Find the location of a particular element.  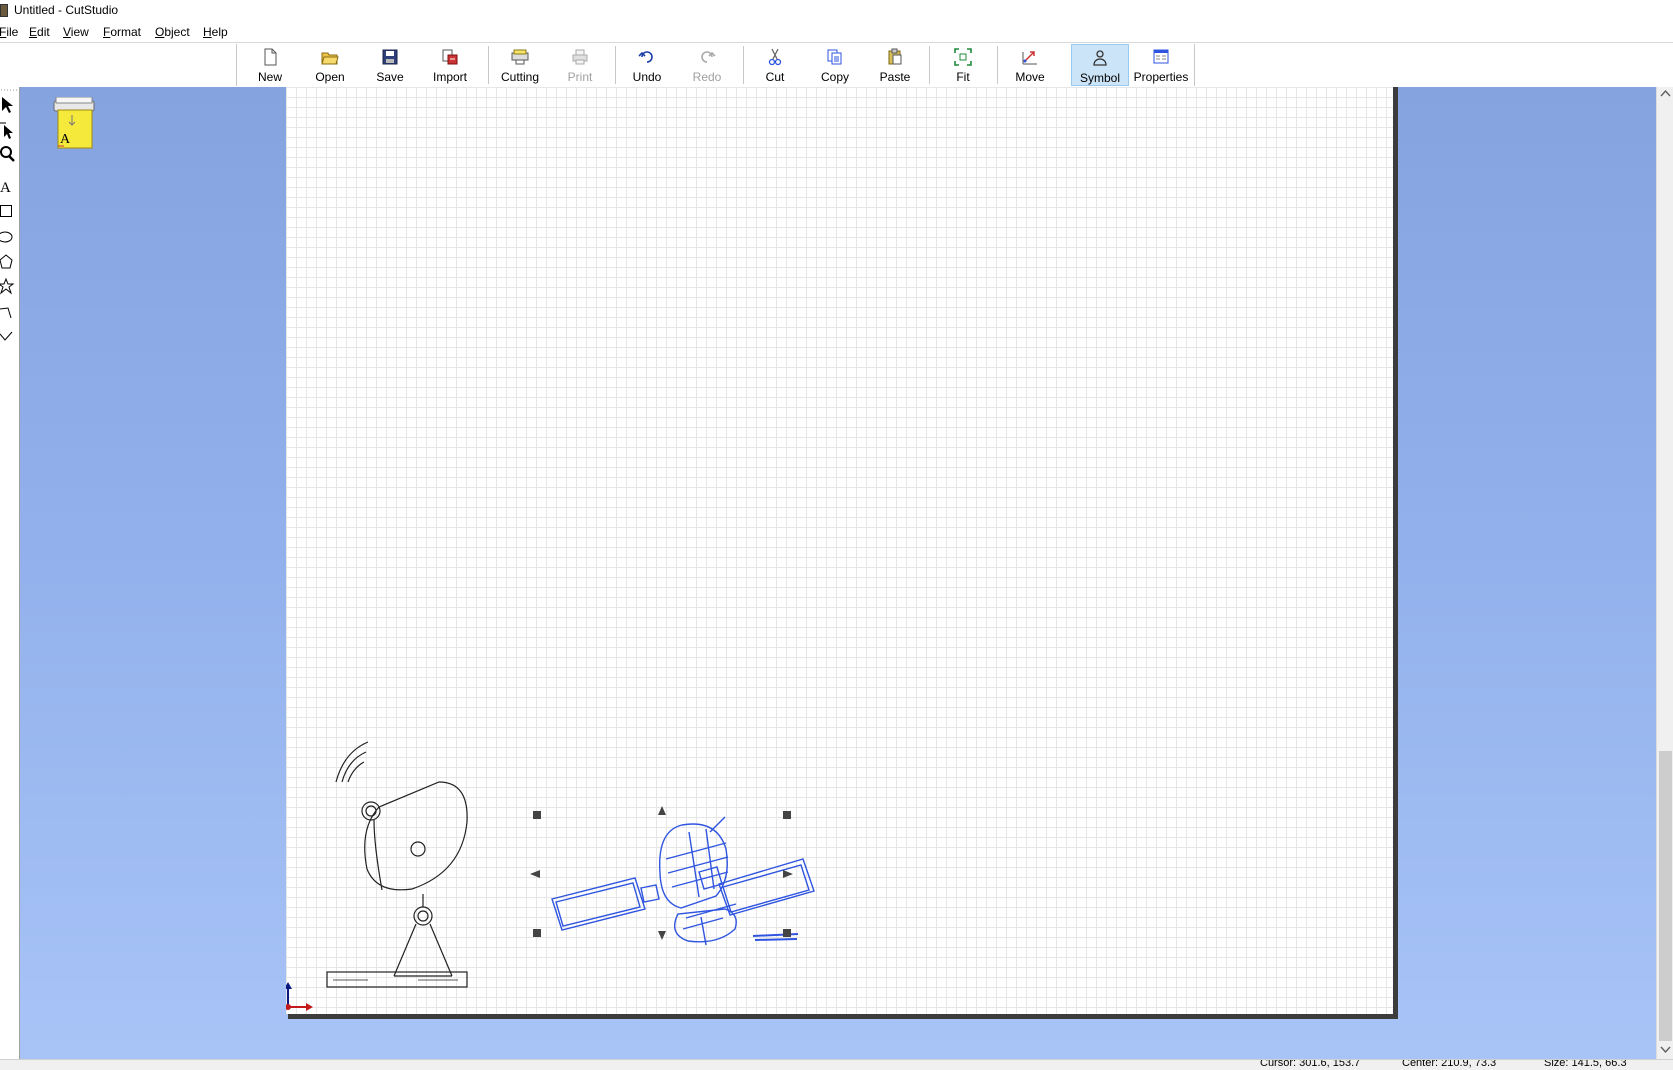

symbol-person-icon is located at coordinates (1100, 58).